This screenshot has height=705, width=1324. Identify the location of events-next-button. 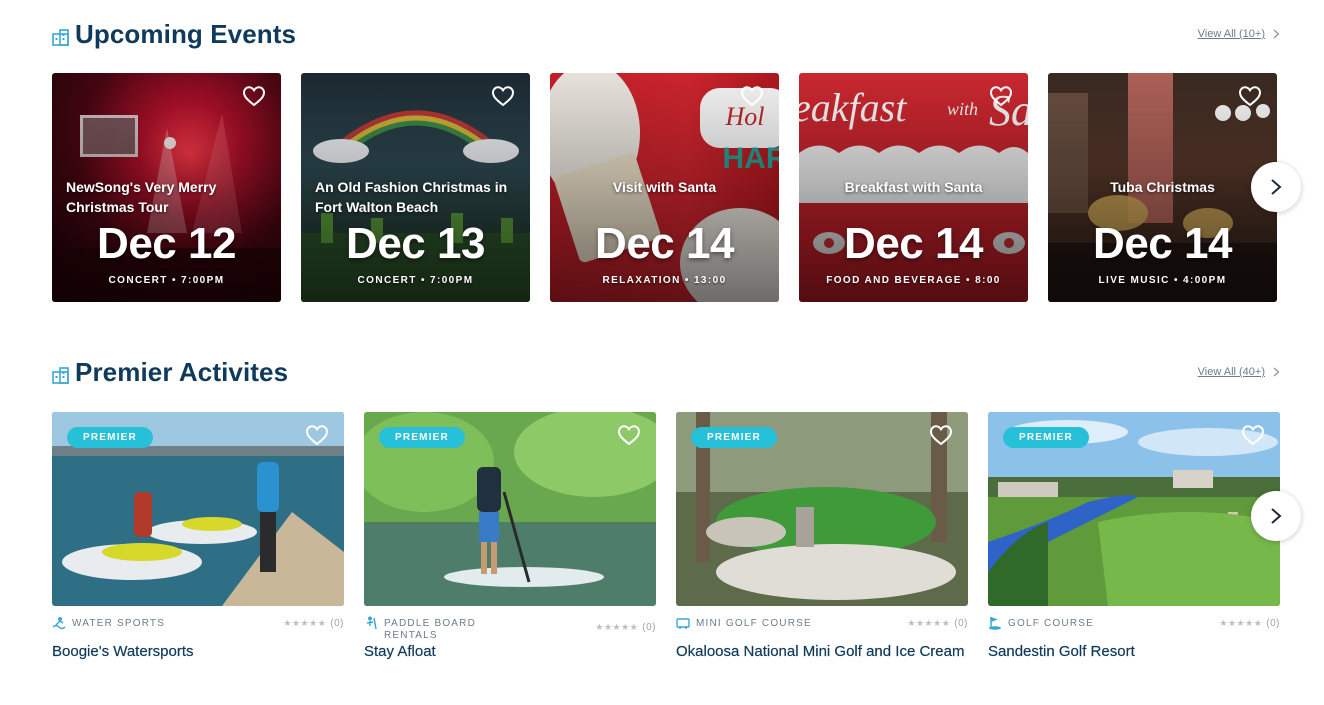
(1276, 187).